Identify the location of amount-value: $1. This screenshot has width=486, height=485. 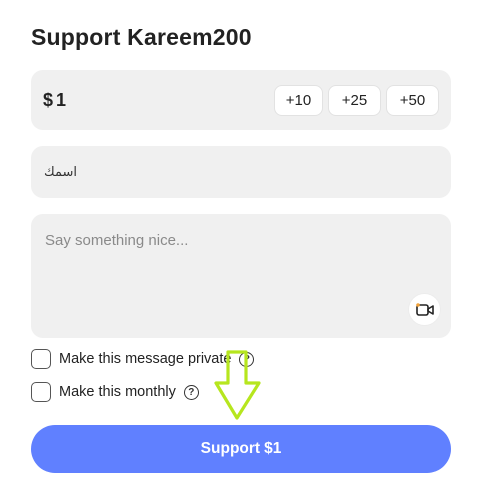
(158, 100).